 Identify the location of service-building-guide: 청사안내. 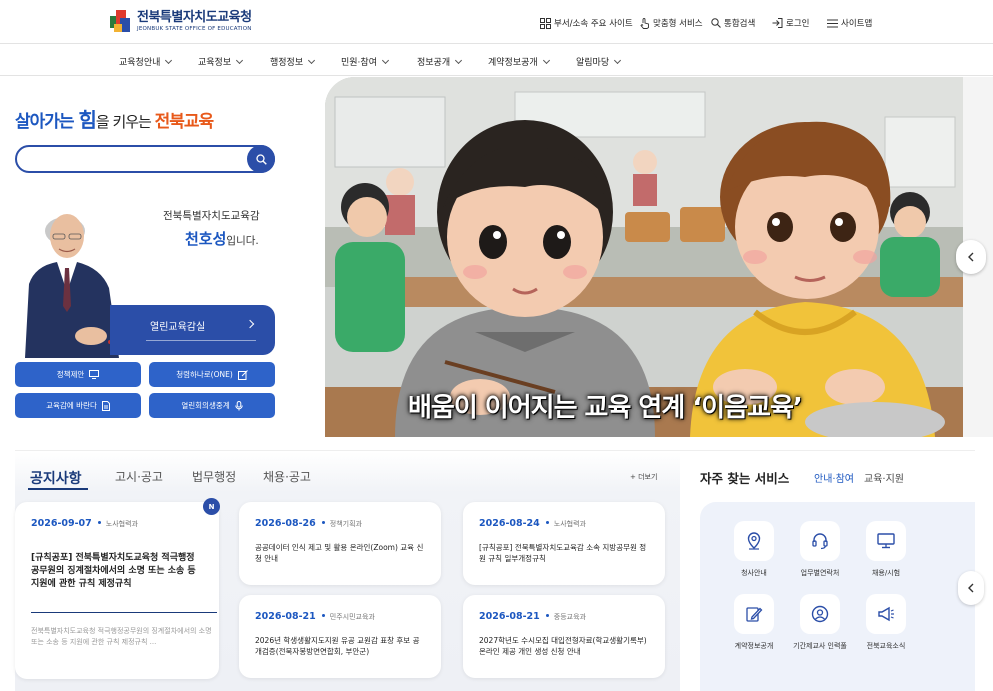
(754, 549).